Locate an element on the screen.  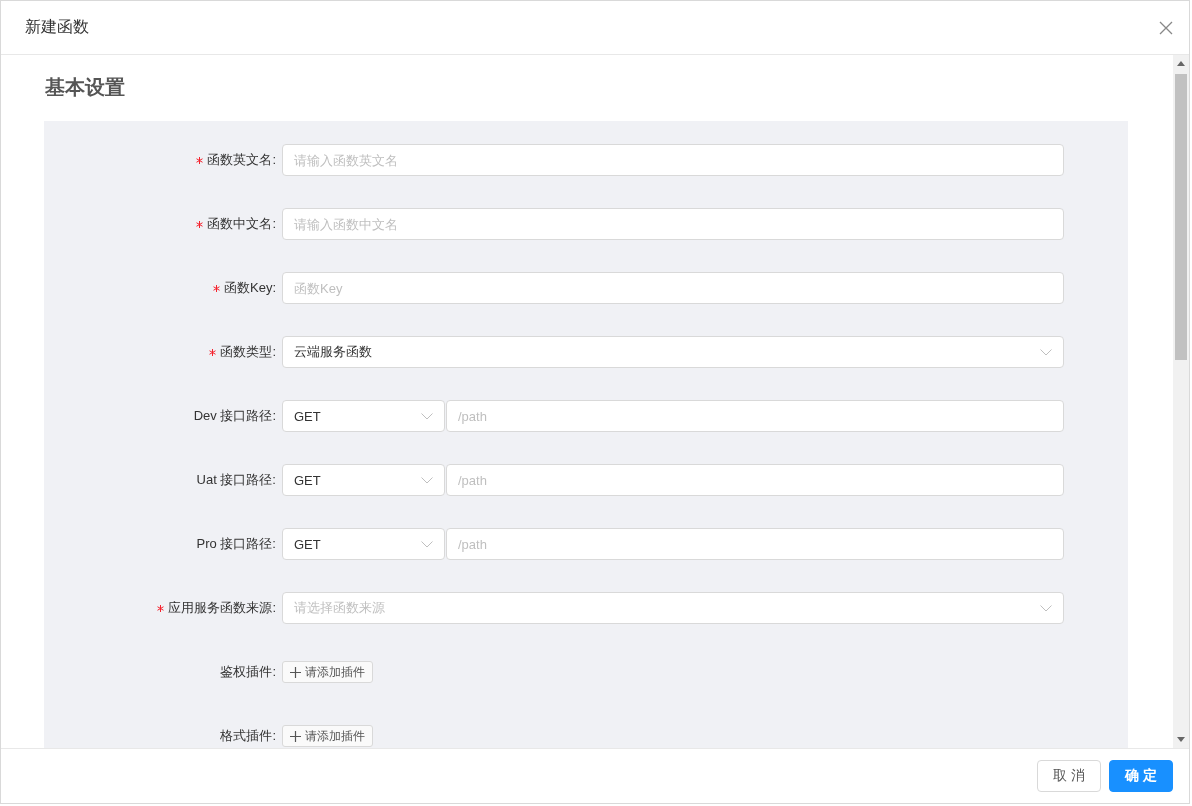
close-icon is located at coordinates (1166, 27).